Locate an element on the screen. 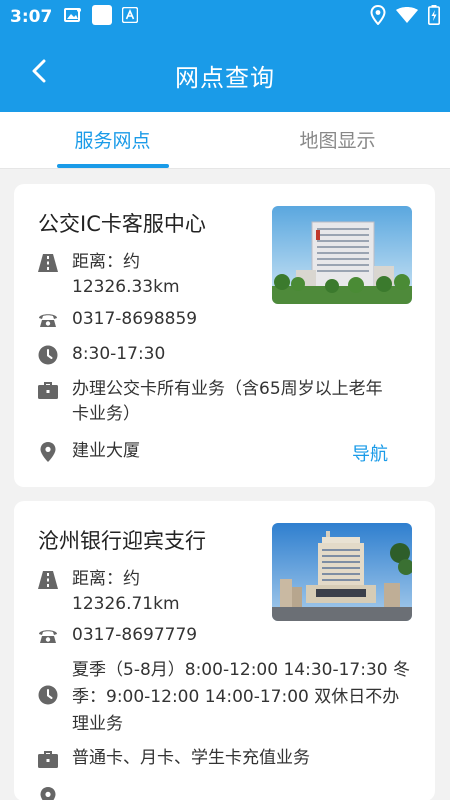  business-hours-line: 夏季（5-8月）8:00-12:00 14:30-17:30 冬 is located at coordinates (241, 670).